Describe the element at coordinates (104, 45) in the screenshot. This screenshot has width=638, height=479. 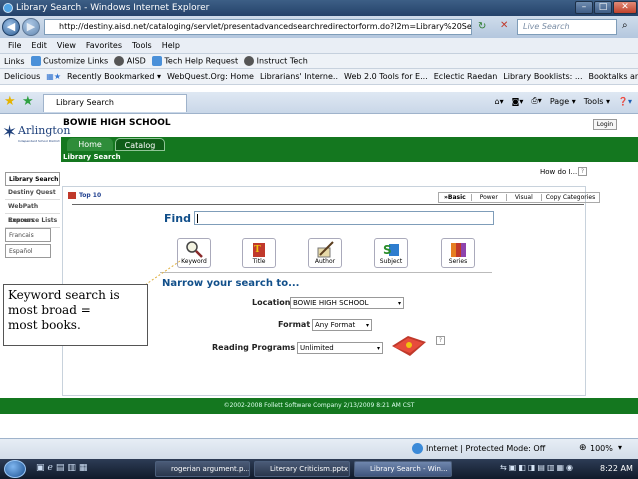
I see `menu-favorites: Favorites` at that location.